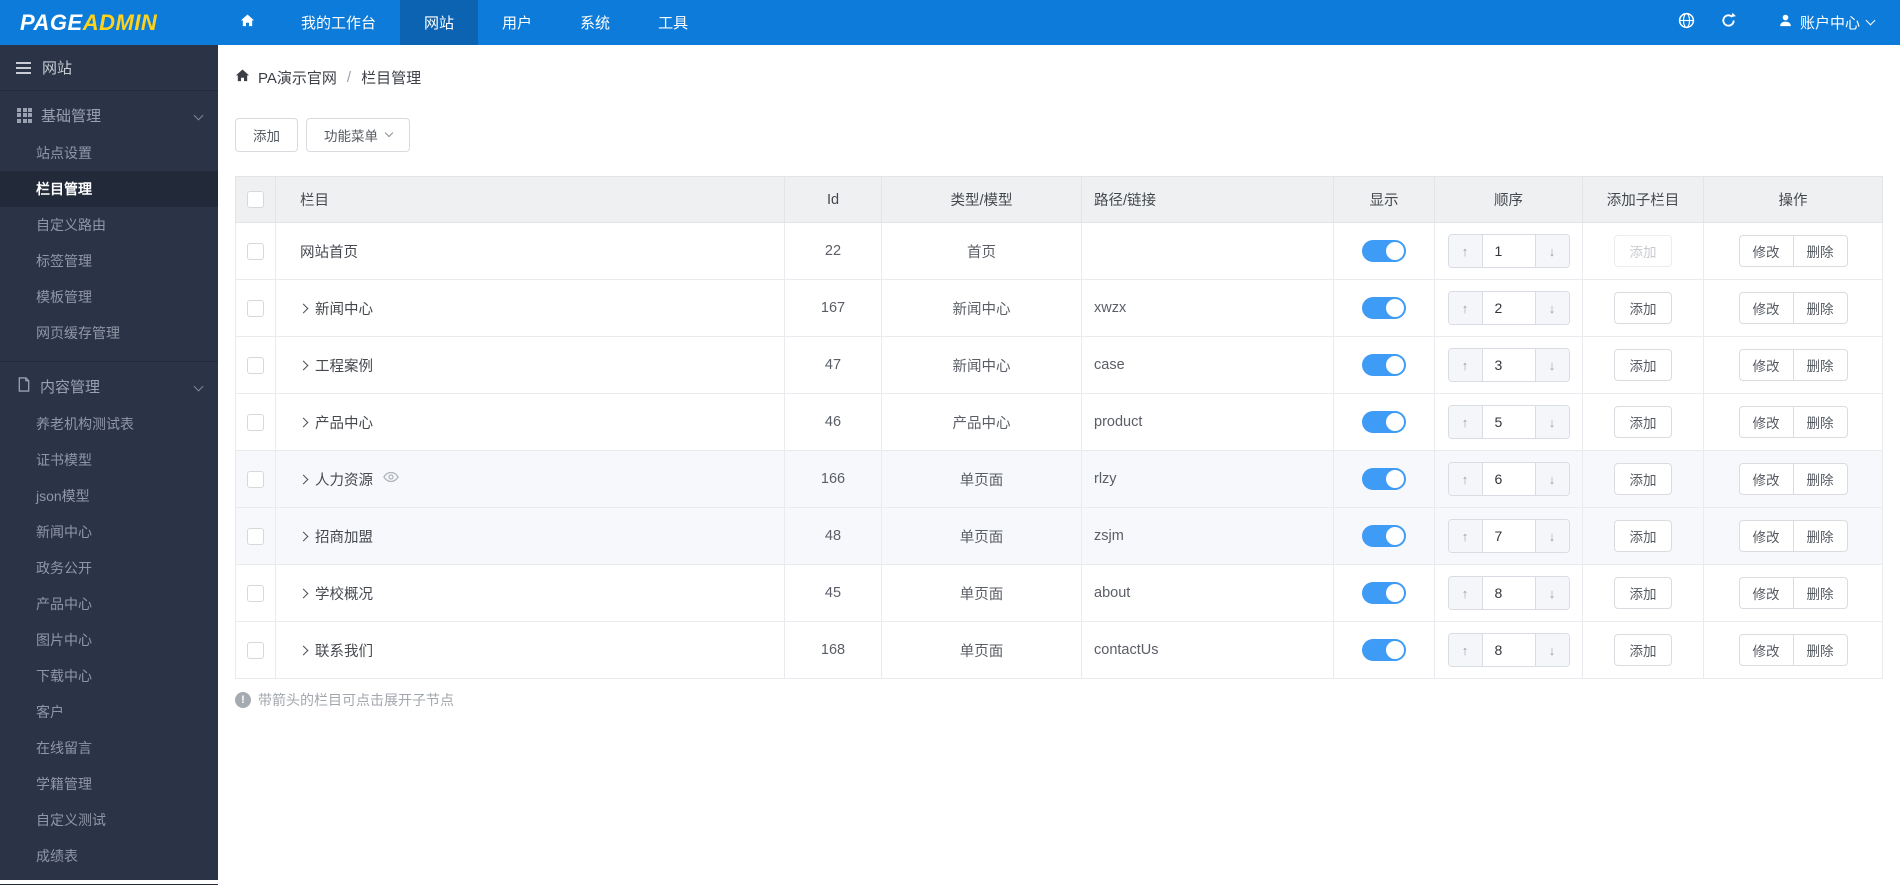  I want to click on sidebar-title: 网站, so click(109, 68).